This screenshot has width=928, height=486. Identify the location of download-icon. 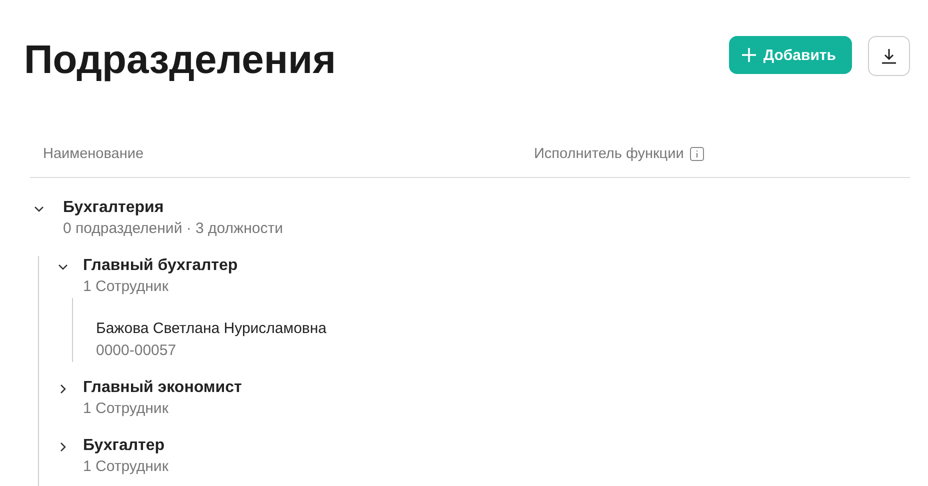
(889, 56).